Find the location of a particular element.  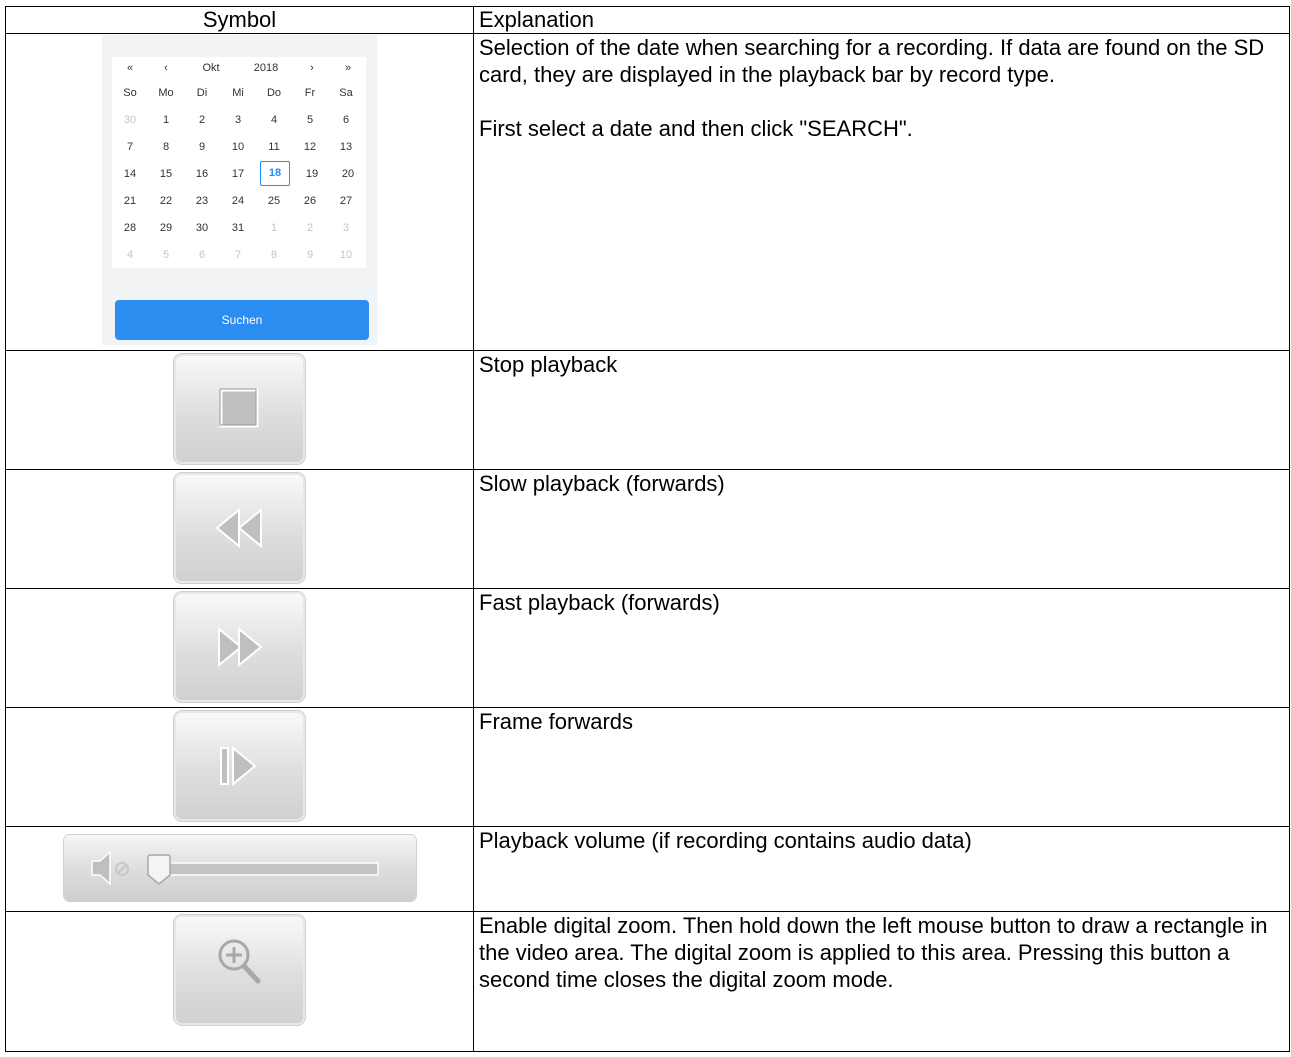

stop-button is located at coordinates (239, 409).